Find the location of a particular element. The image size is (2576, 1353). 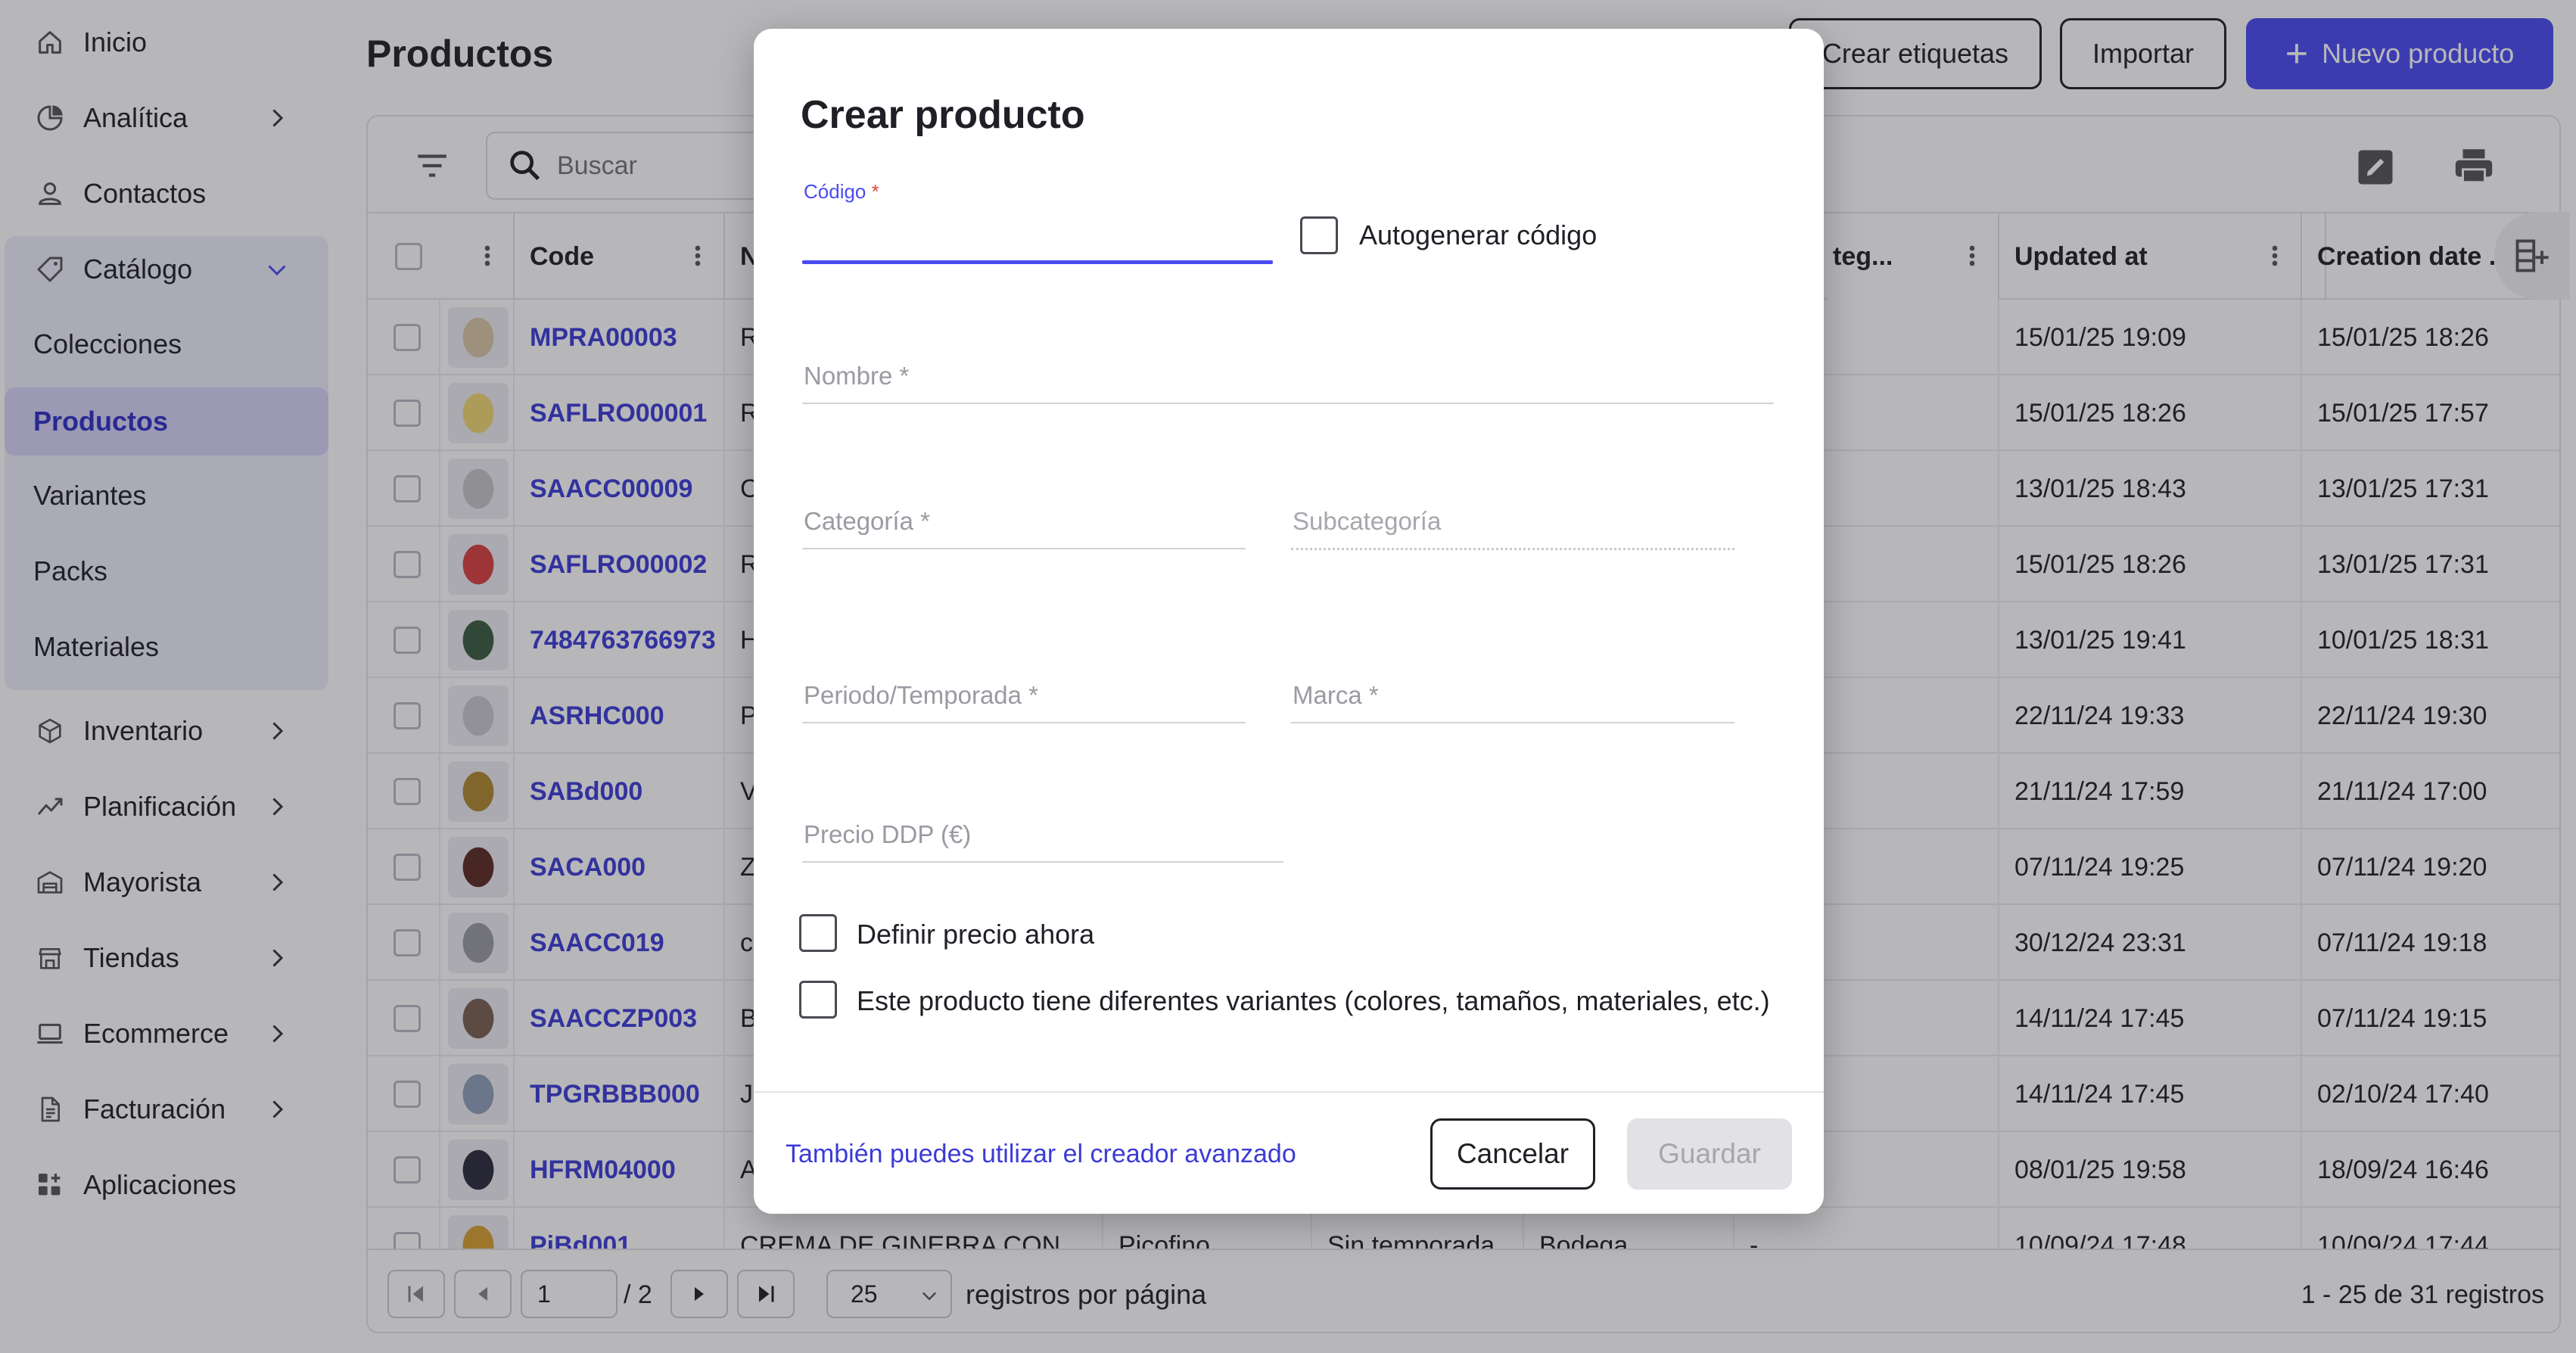

name-field: Nombre * is located at coordinates (1288, 367).